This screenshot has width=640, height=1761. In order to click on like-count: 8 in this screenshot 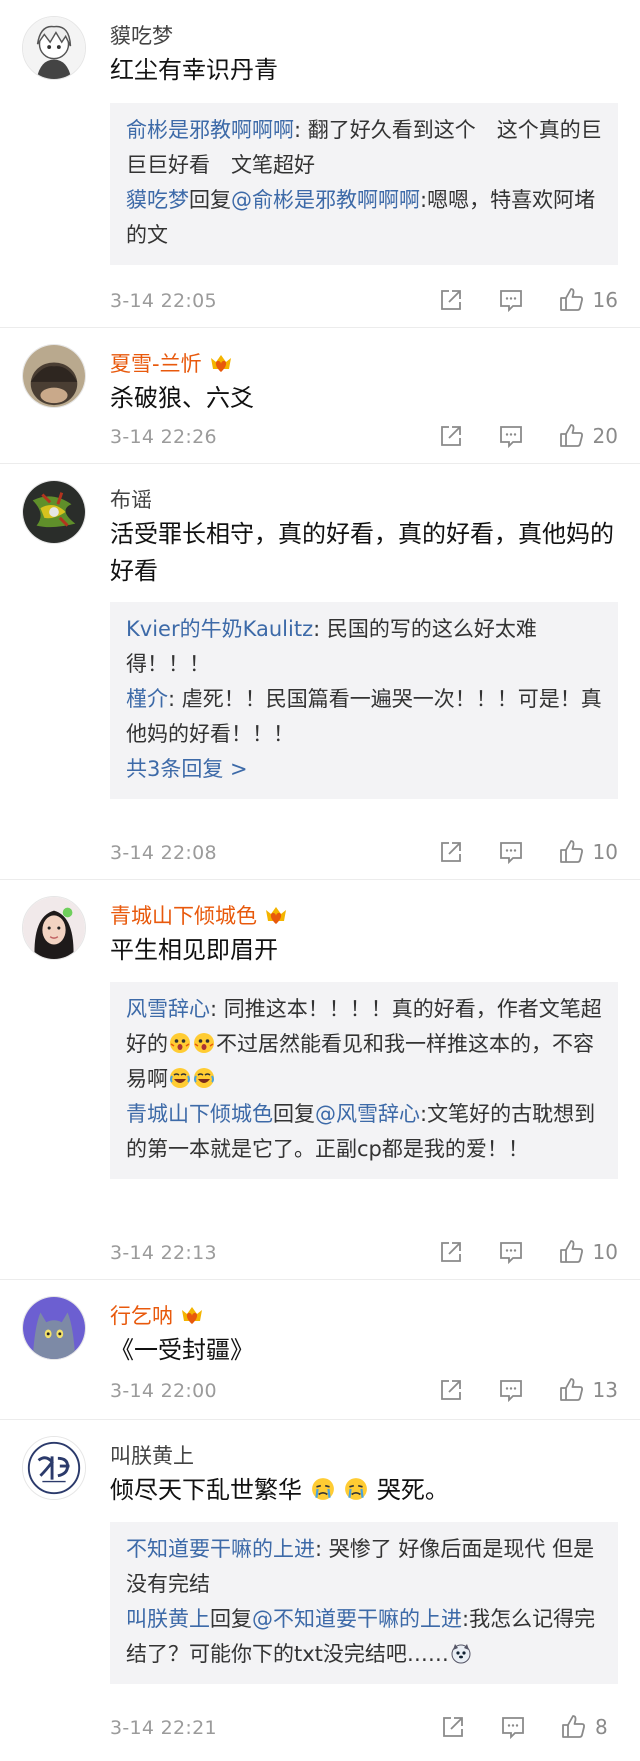, I will do `click(601, 1726)`.